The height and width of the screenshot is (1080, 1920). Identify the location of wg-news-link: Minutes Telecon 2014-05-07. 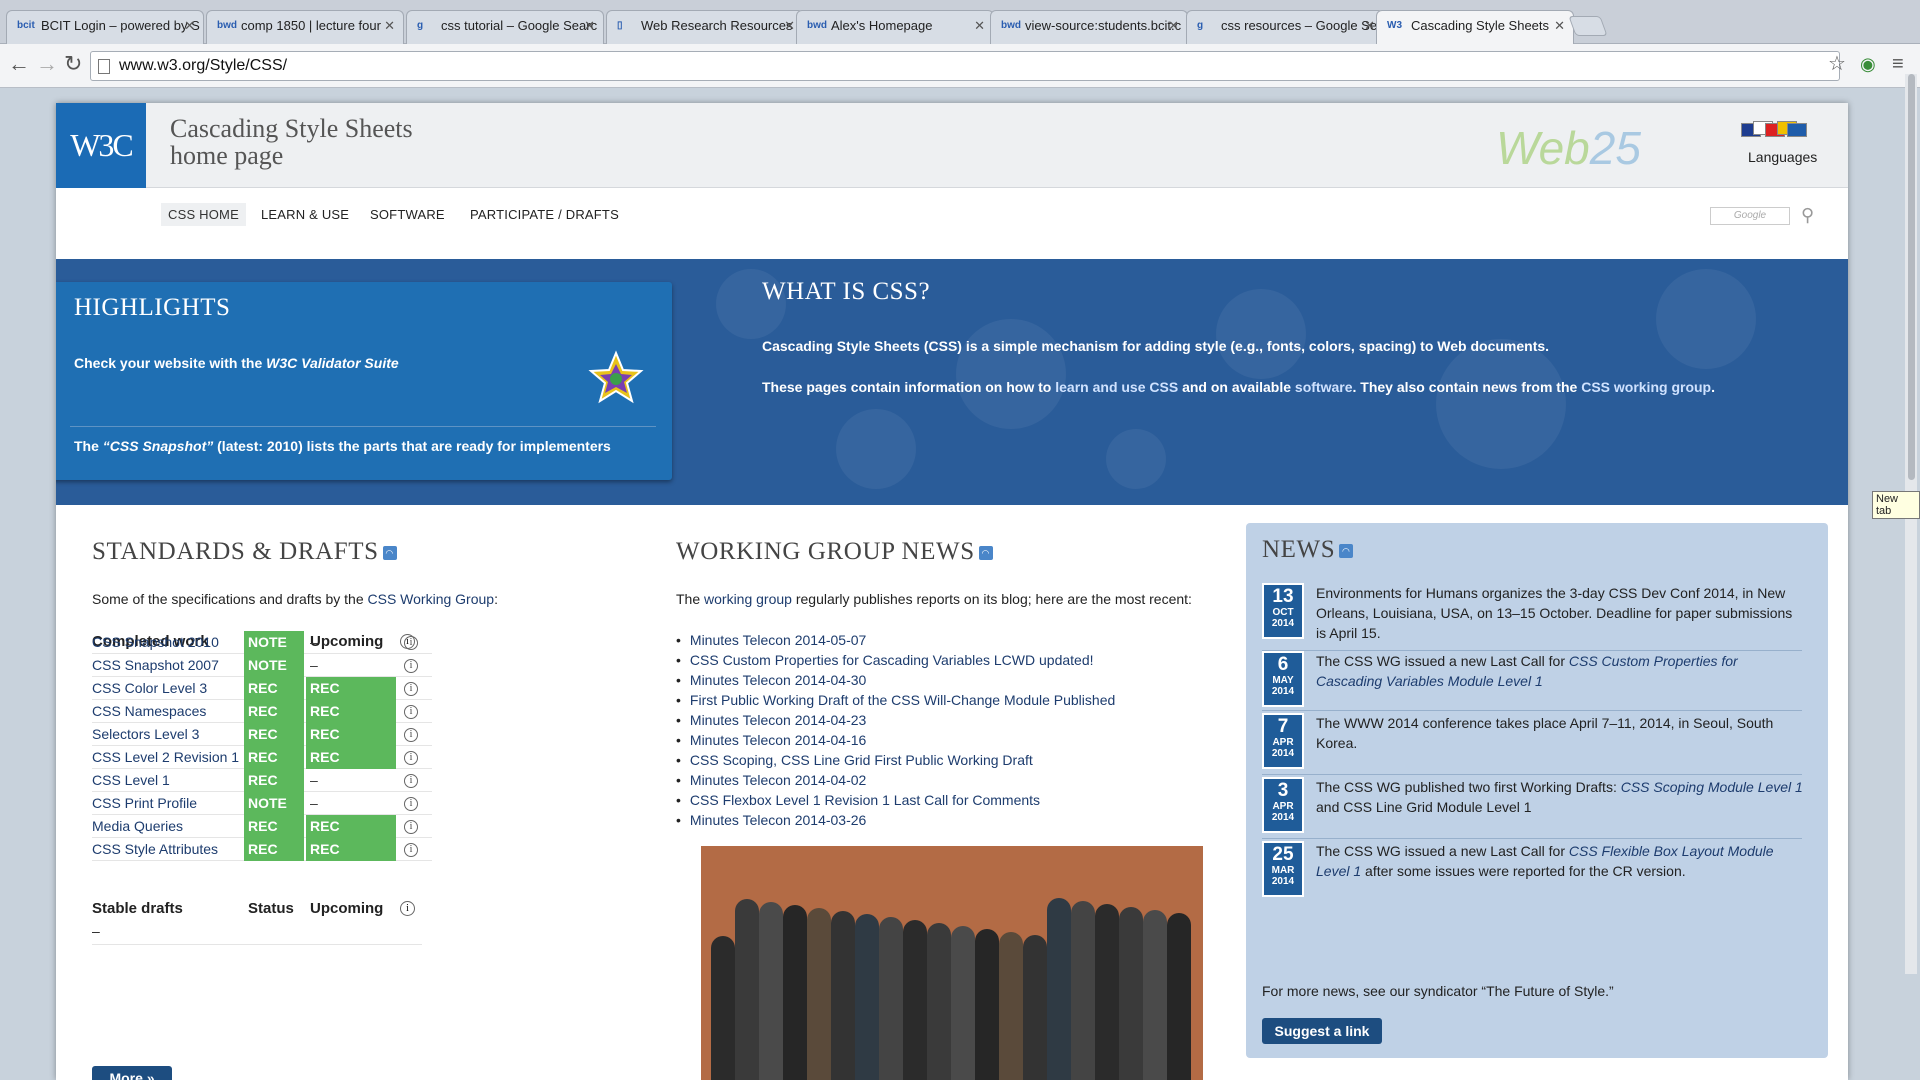
(956, 640).